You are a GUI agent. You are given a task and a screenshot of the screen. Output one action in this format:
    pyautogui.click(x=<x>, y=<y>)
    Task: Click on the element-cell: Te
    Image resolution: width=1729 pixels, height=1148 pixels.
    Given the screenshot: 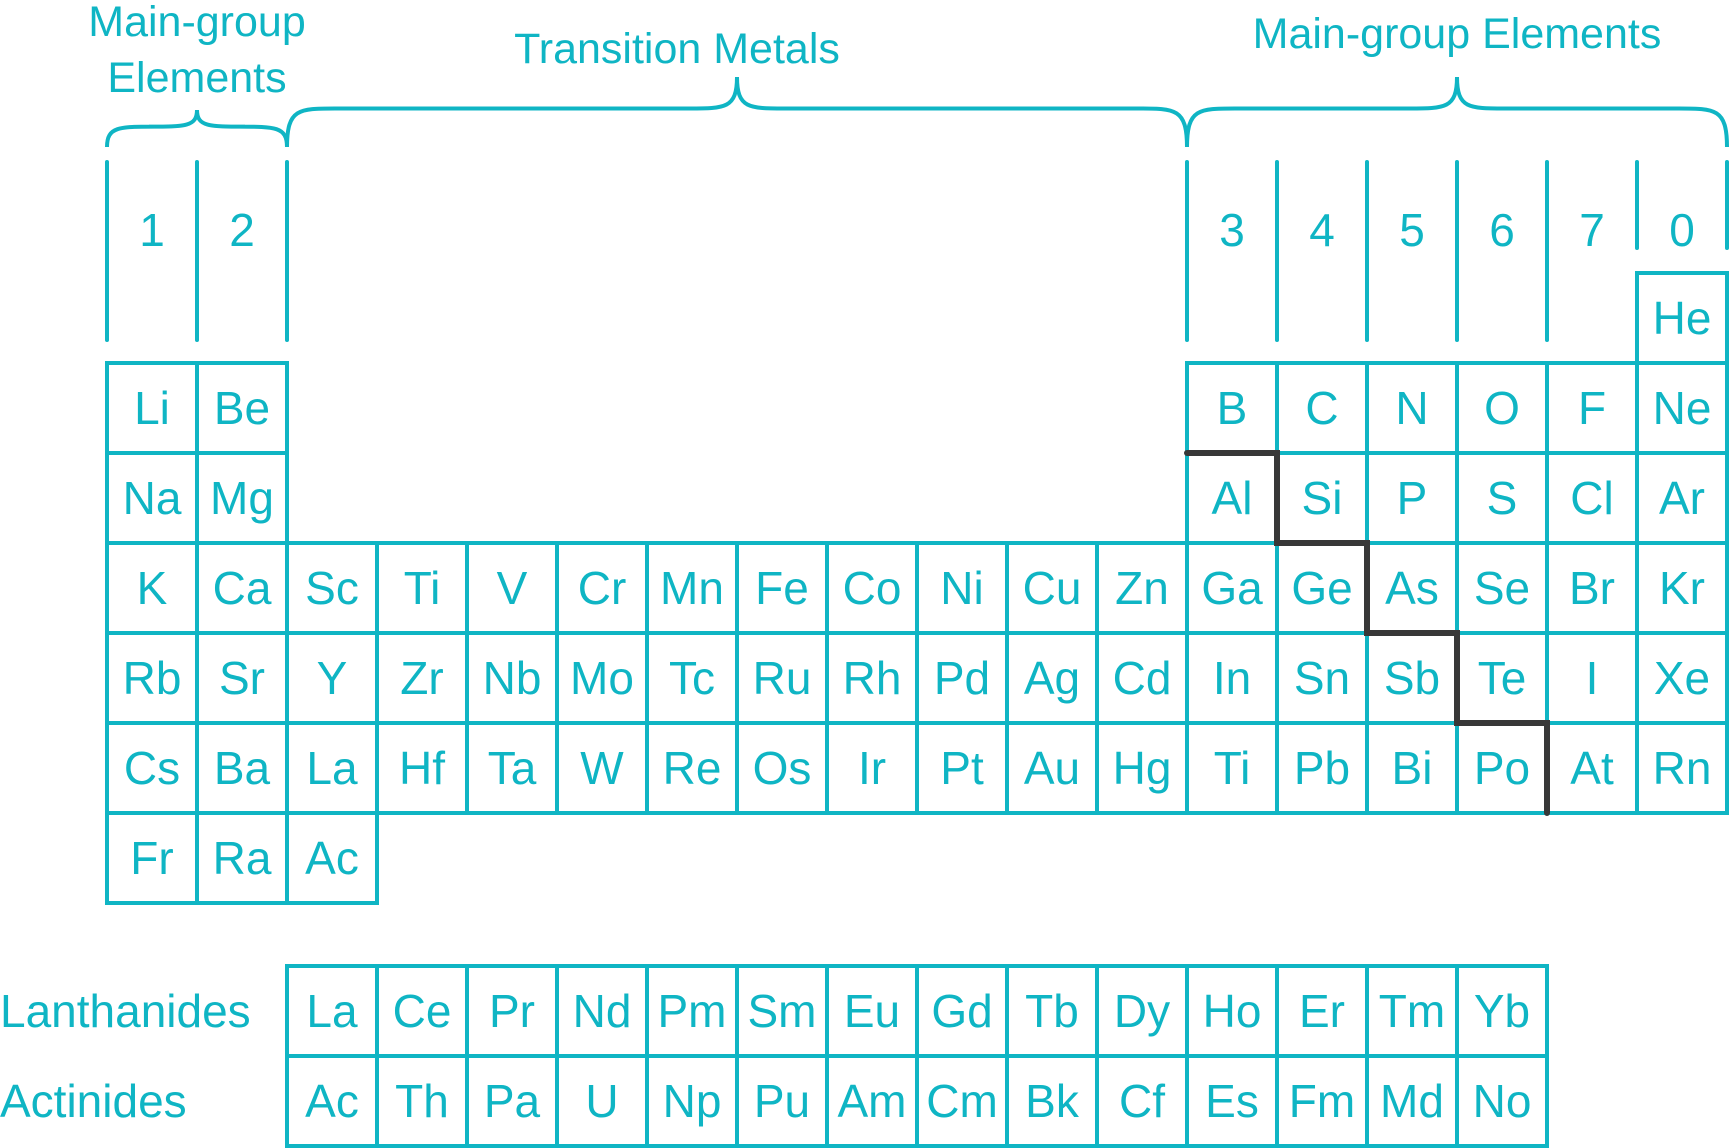 What is the action you would take?
    pyautogui.click(x=1502, y=678)
    